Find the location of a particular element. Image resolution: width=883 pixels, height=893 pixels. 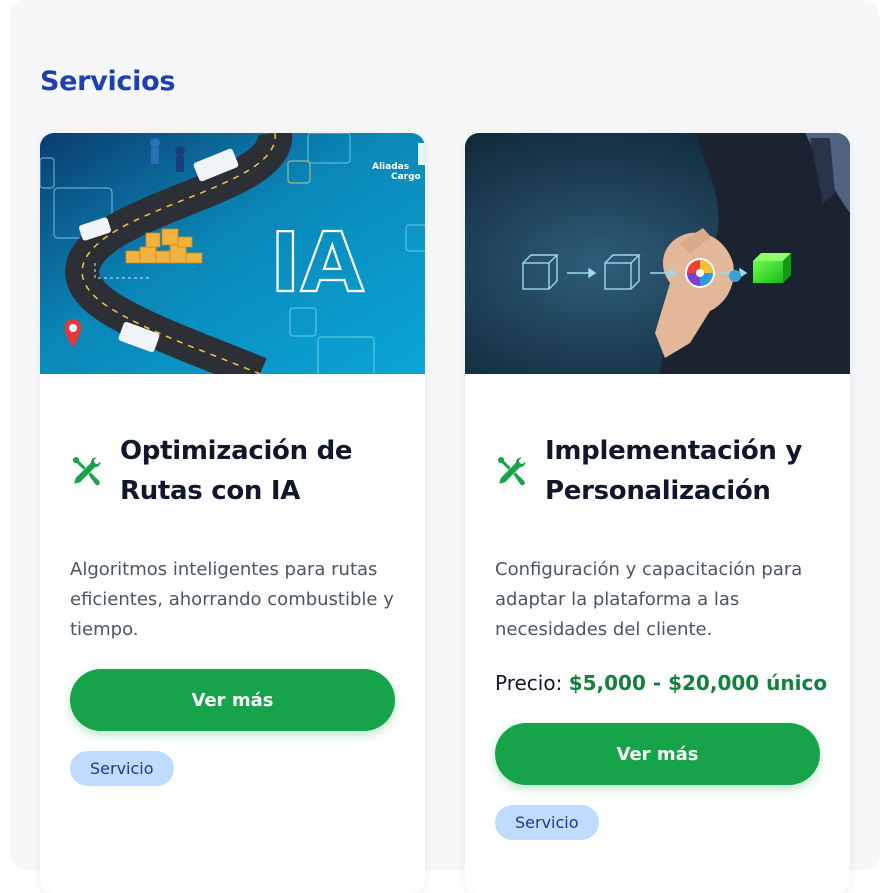

section-title: Servicios is located at coordinates (108, 81).